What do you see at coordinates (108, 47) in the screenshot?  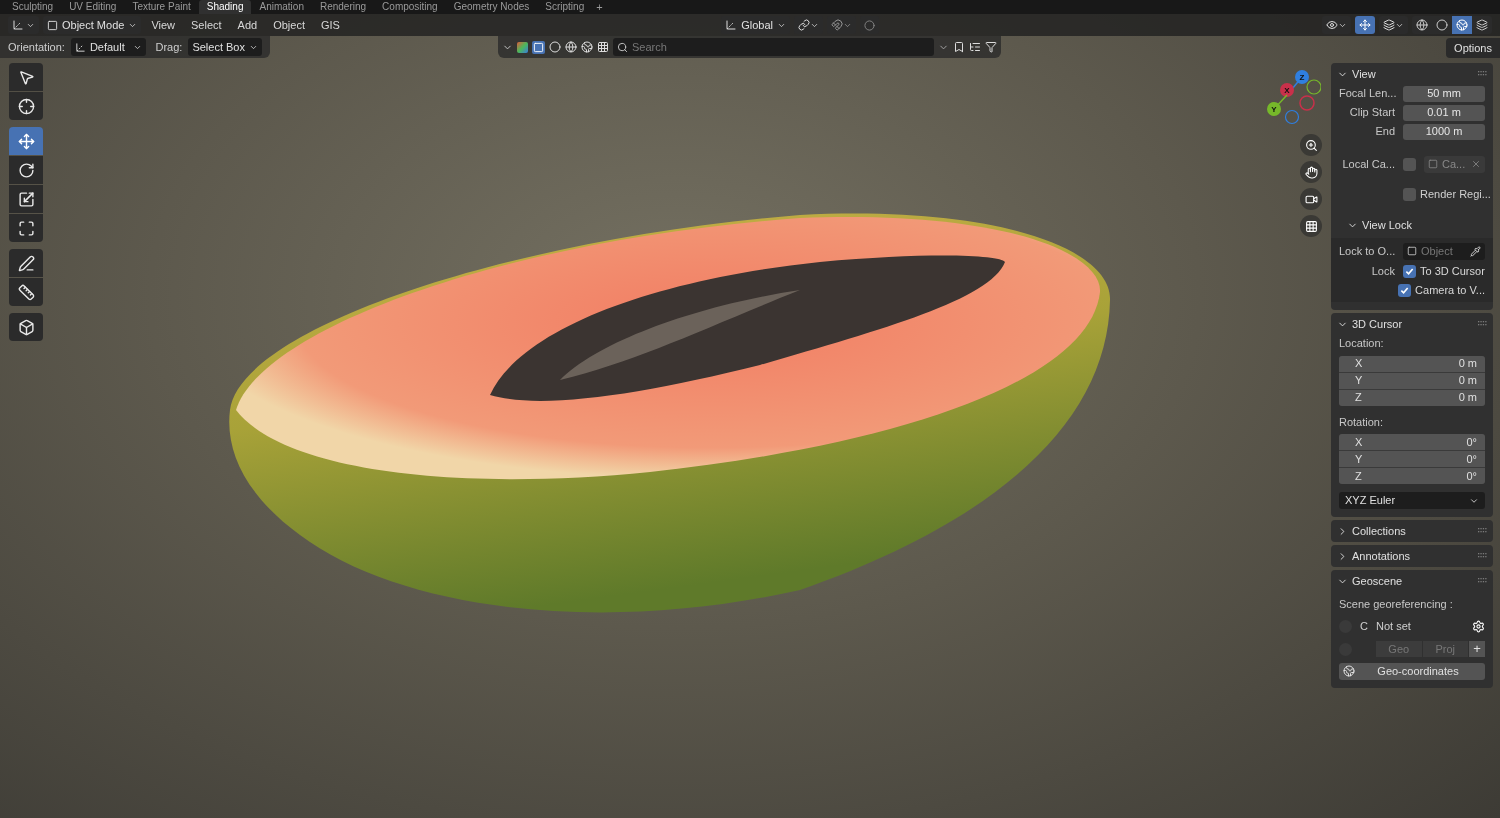 I see `orientation-dropdown: Default` at bounding box center [108, 47].